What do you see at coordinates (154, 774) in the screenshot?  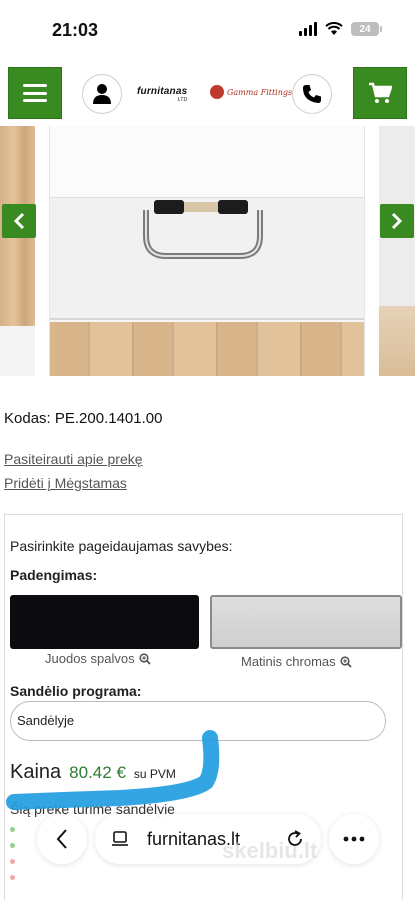 I see `price-tax: su PVM` at bounding box center [154, 774].